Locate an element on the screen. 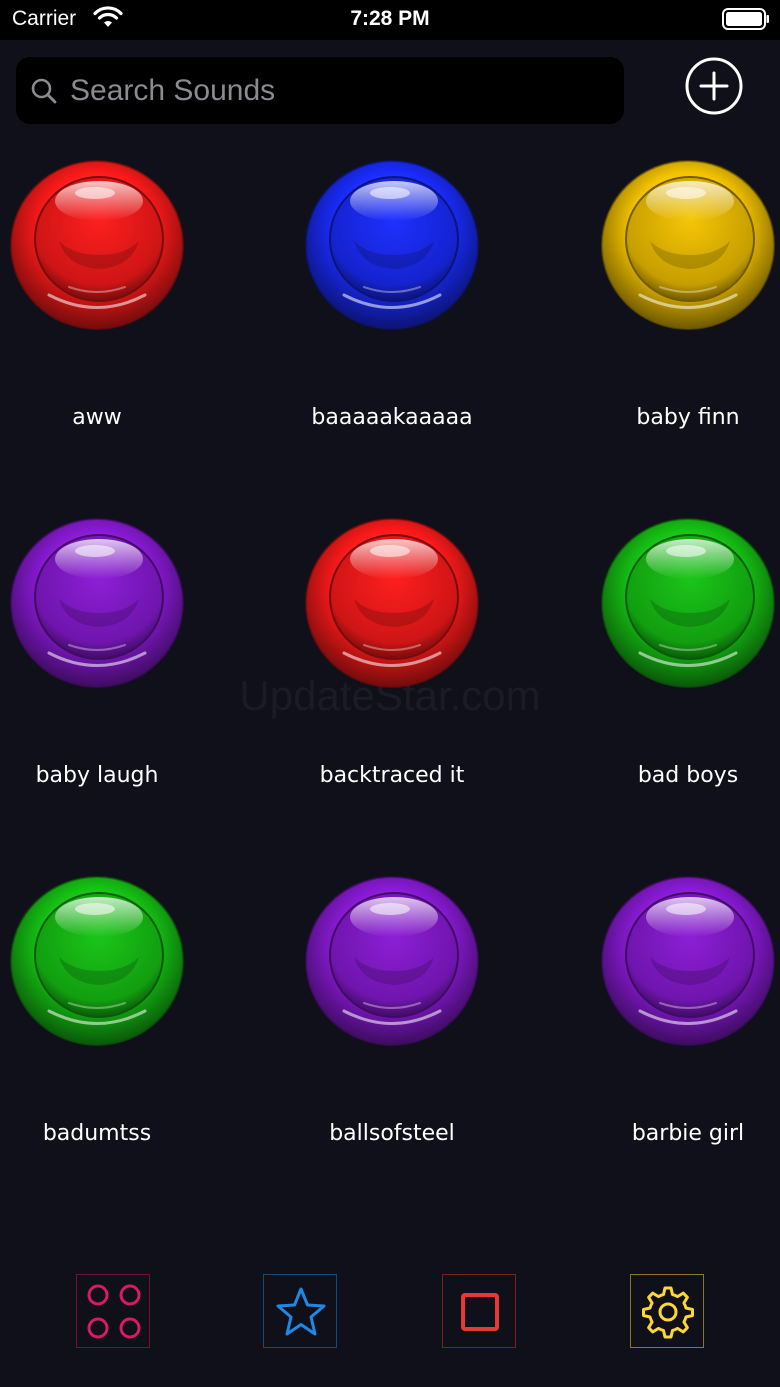  sound-cell: bad boys is located at coordinates (686, 687).